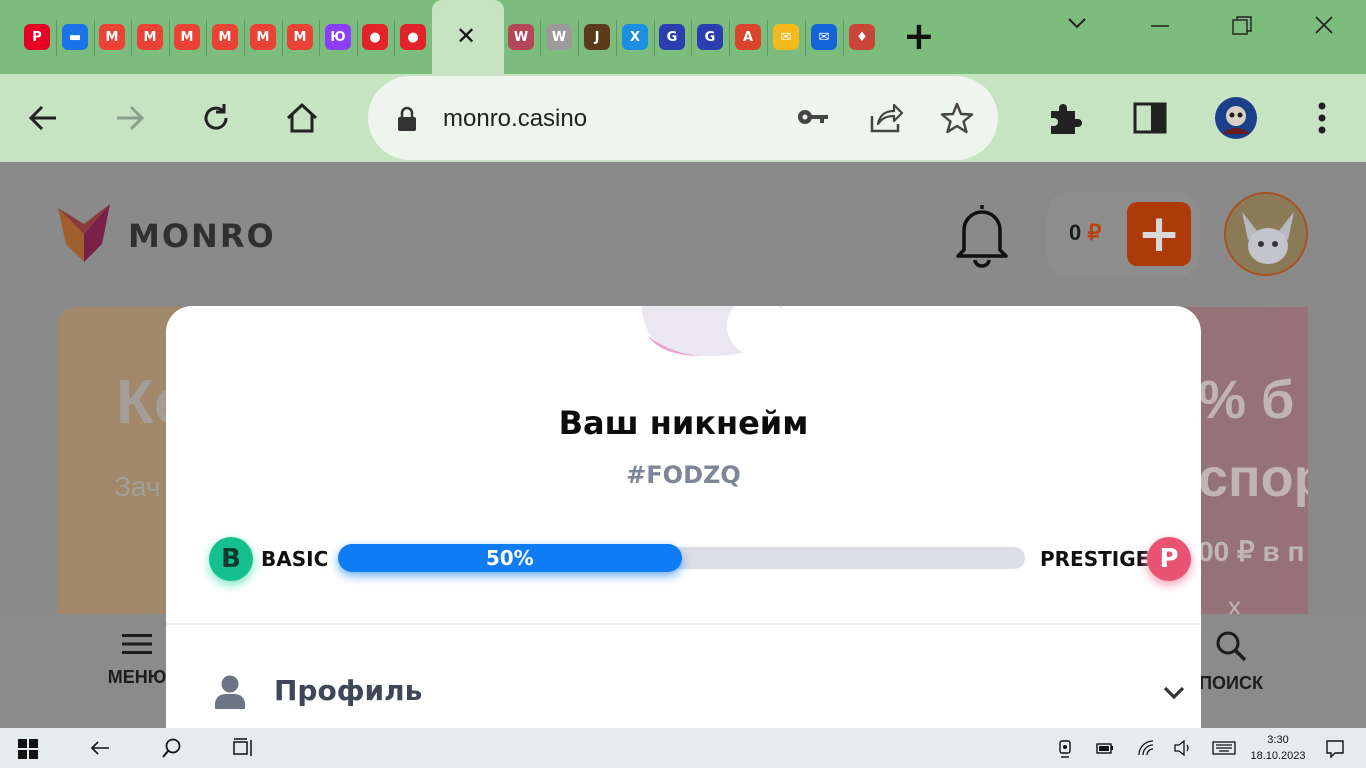  I want to click on browser-profile-avatar, so click(1236, 118).